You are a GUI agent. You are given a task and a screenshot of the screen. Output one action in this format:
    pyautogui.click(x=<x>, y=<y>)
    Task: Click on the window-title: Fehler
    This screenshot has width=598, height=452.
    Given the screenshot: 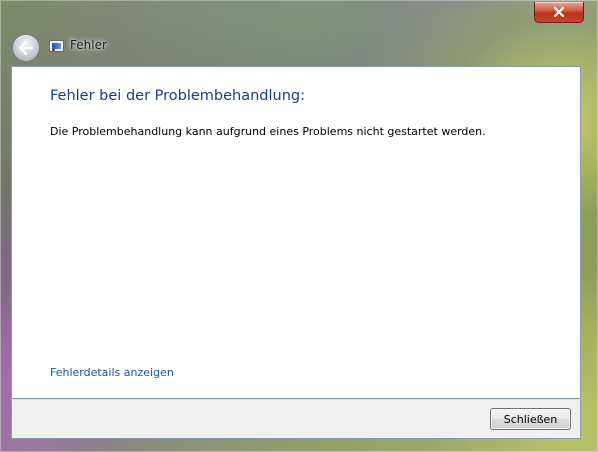 What is the action you would take?
    pyautogui.click(x=88, y=45)
    